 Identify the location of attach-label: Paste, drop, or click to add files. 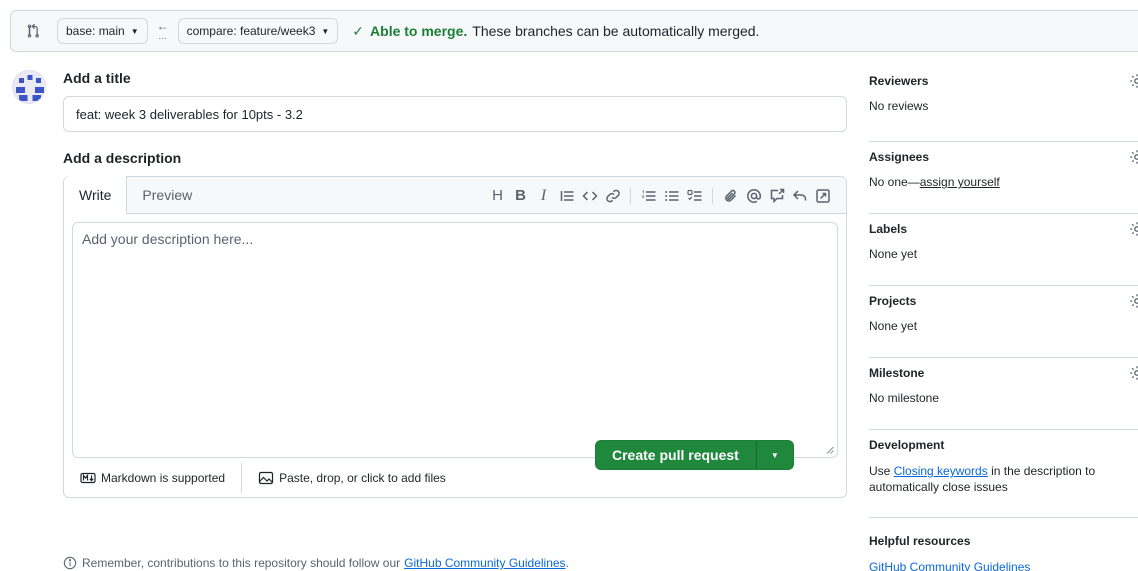
(362, 478).